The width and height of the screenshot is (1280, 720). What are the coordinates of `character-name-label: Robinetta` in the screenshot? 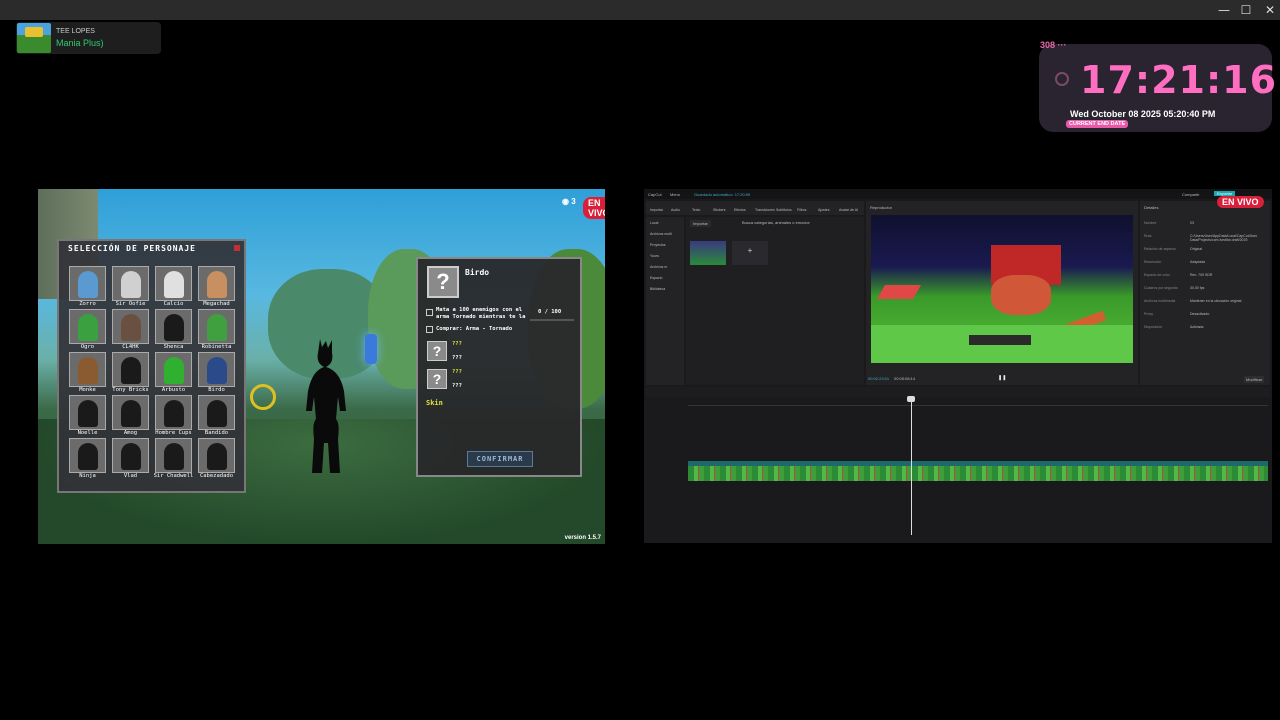 It's located at (216, 347).